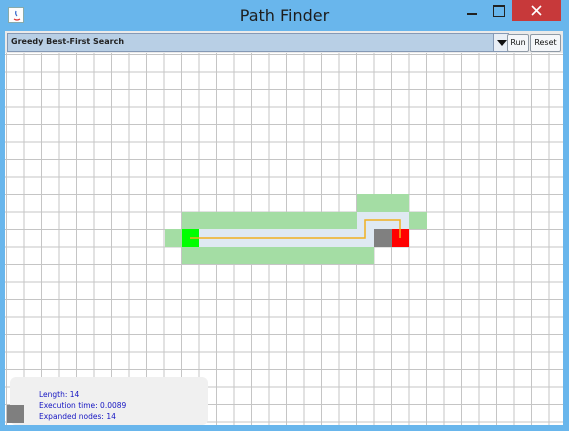 This screenshot has width=569, height=431. Describe the element at coordinates (518, 43) in the screenshot. I see `run-button: Run` at that location.